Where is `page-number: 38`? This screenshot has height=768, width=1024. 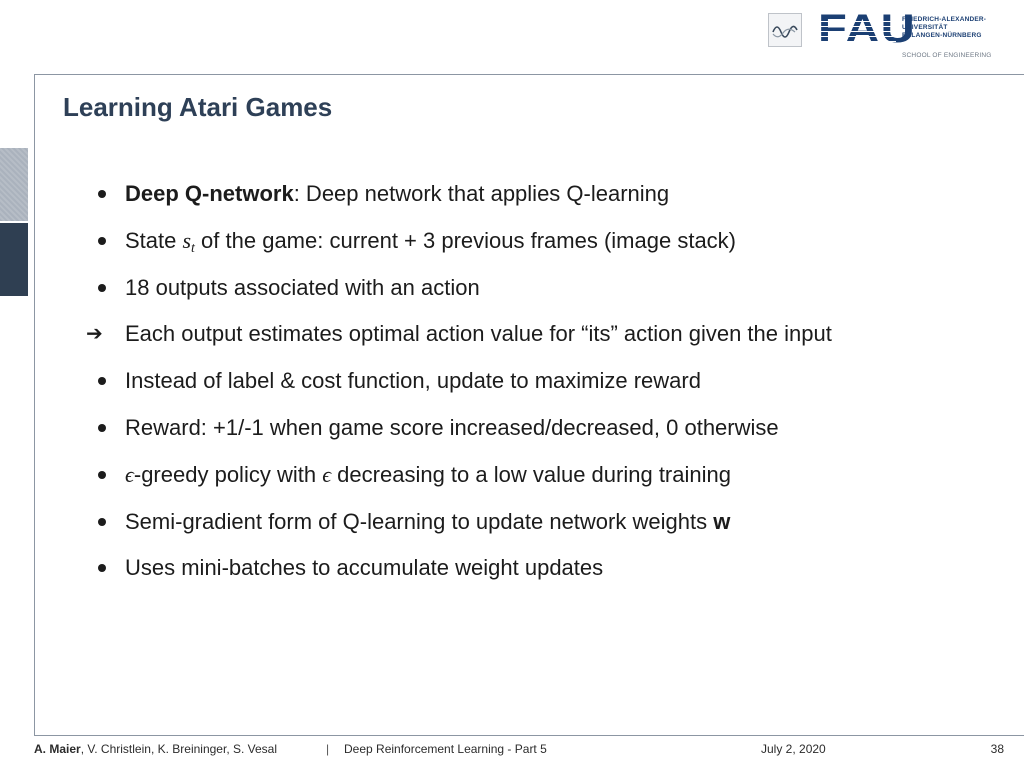 page-number: 38 is located at coordinates (997, 749).